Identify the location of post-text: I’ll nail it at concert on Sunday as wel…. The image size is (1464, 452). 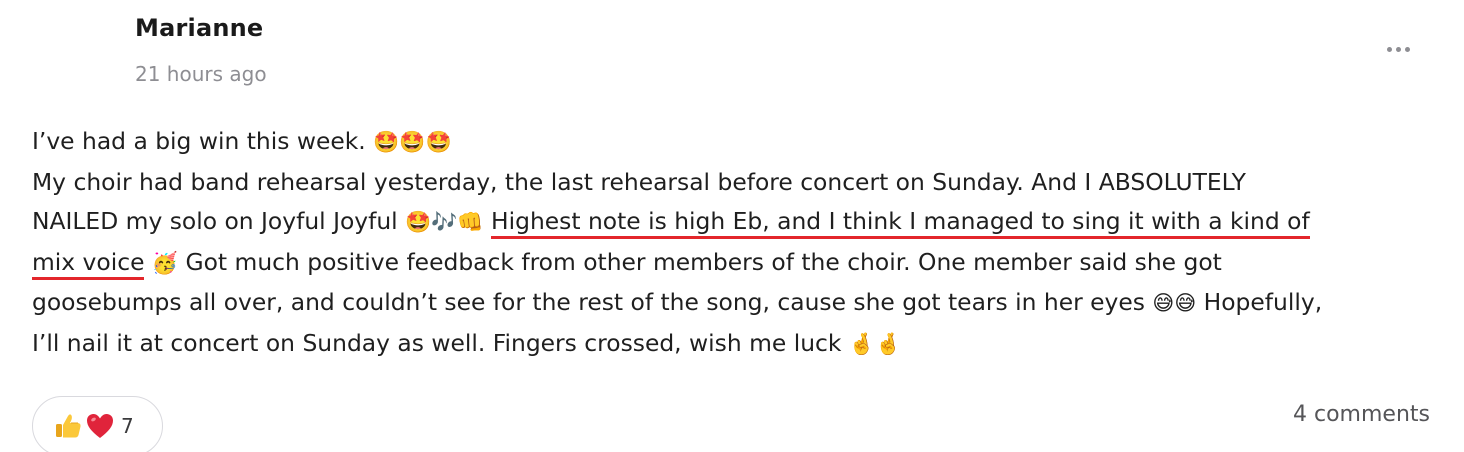
(440, 342).